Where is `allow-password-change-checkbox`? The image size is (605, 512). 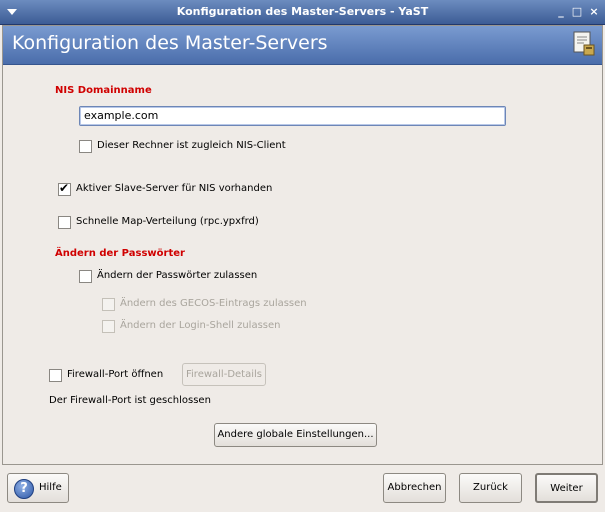
allow-password-change-checkbox is located at coordinates (85, 276).